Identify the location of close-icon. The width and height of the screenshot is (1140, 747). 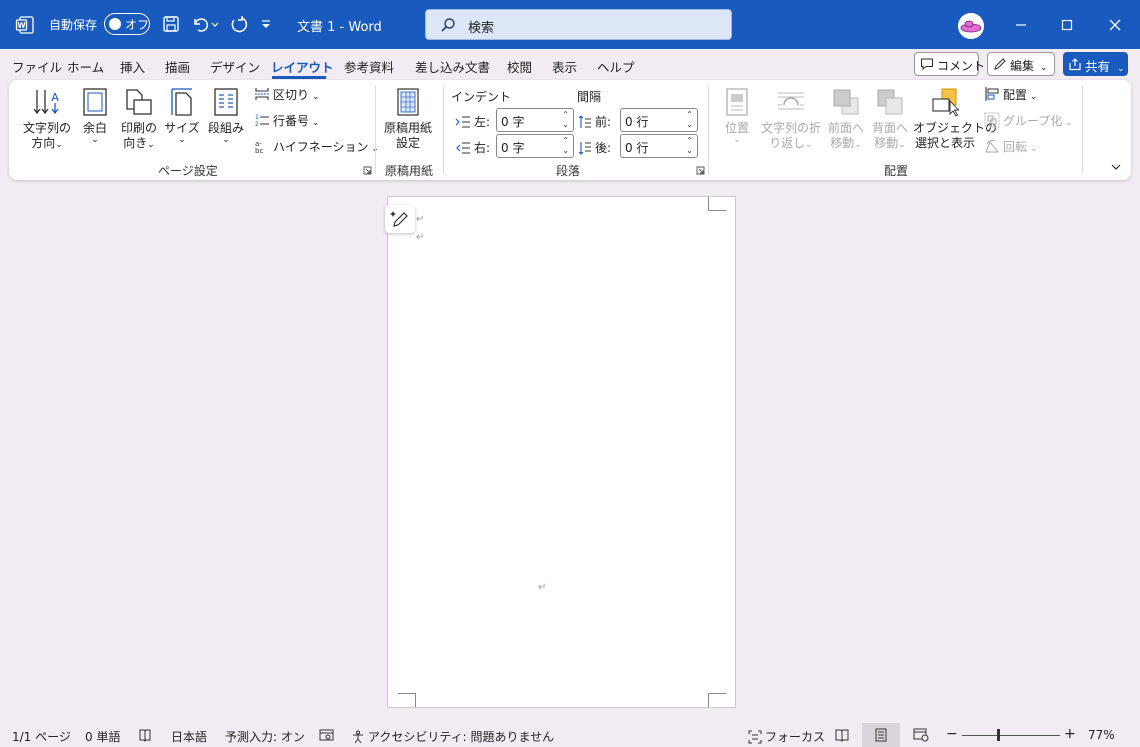
(1115, 25).